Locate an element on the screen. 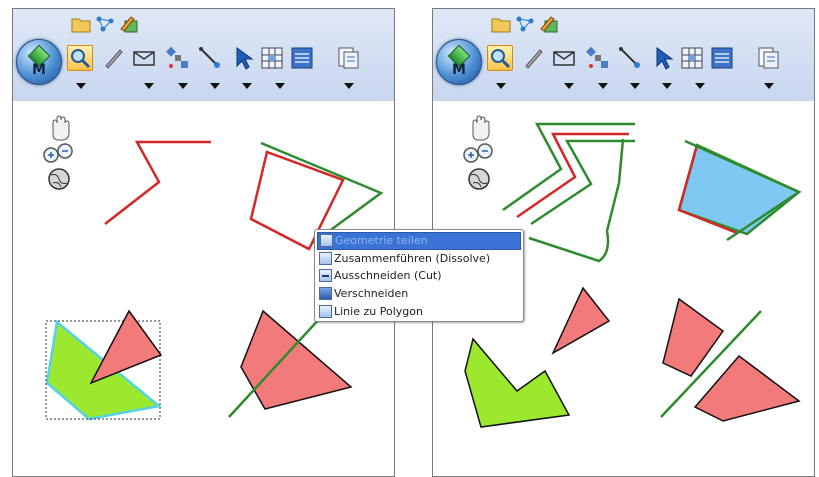 This screenshot has height=477, width=819. menu-item-label: Verschneiden is located at coordinates (371, 294).